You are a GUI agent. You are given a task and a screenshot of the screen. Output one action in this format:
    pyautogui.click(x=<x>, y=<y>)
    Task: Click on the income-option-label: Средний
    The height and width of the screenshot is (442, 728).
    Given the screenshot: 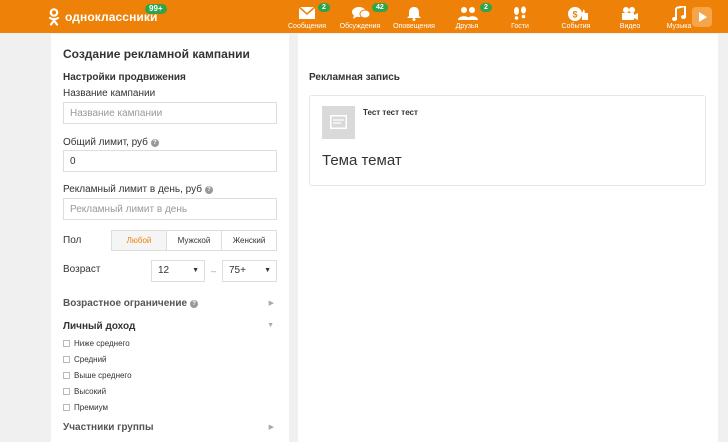 What is the action you would take?
    pyautogui.click(x=90, y=359)
    